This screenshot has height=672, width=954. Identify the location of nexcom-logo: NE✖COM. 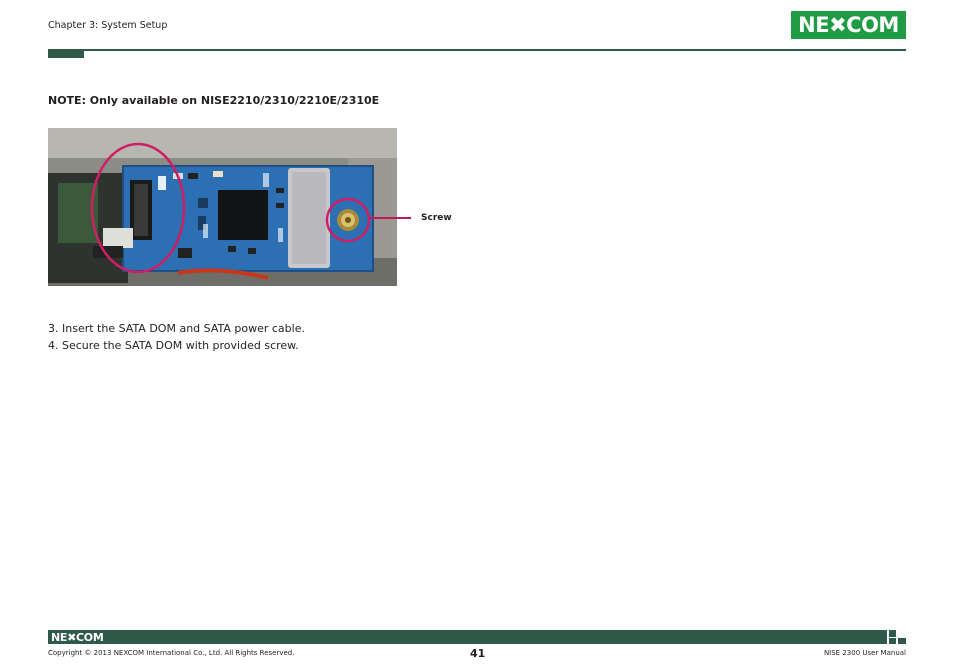
(848, 25).